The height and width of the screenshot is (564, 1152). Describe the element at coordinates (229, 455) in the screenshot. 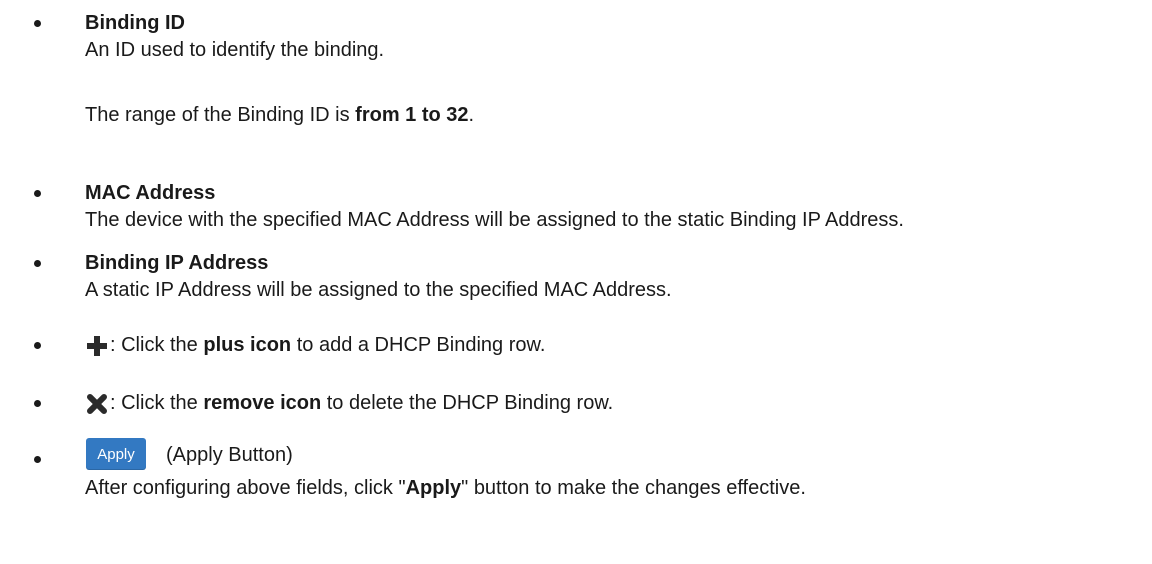

I see `apply-button-caption: (Apply Button)` at that location.